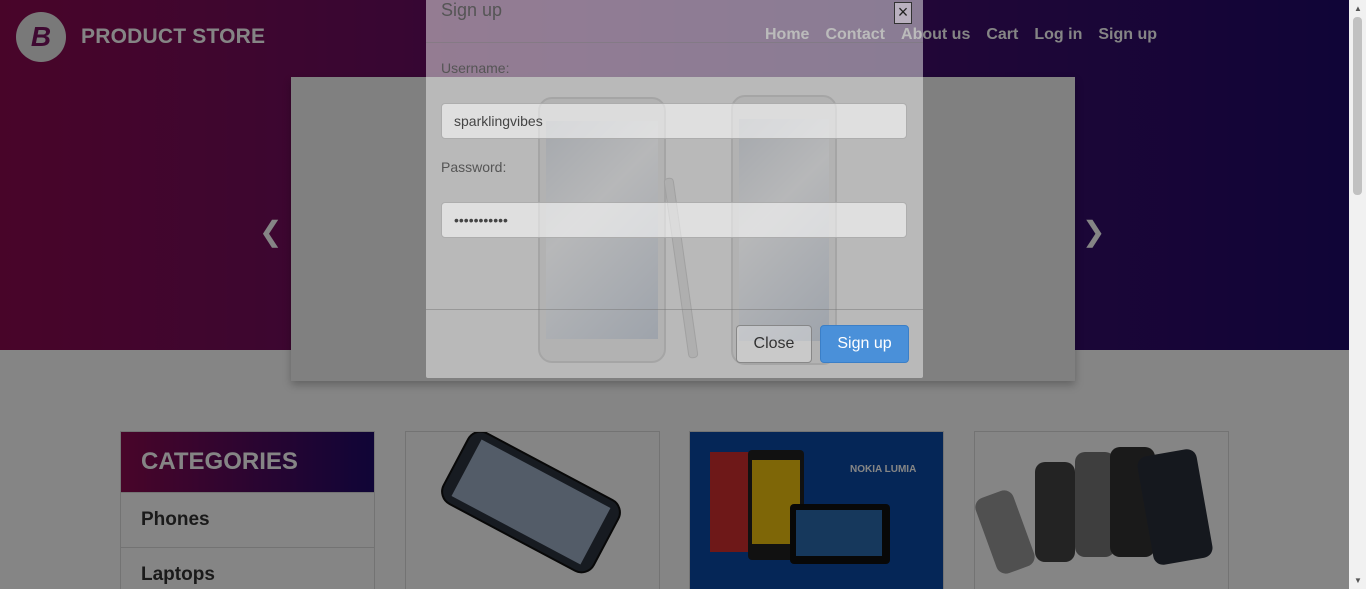 The image size is (1366, 589). What do you see at coordinates (674, 220) in the screenshot?
I see `password-input` at bounding box center [674, 220].